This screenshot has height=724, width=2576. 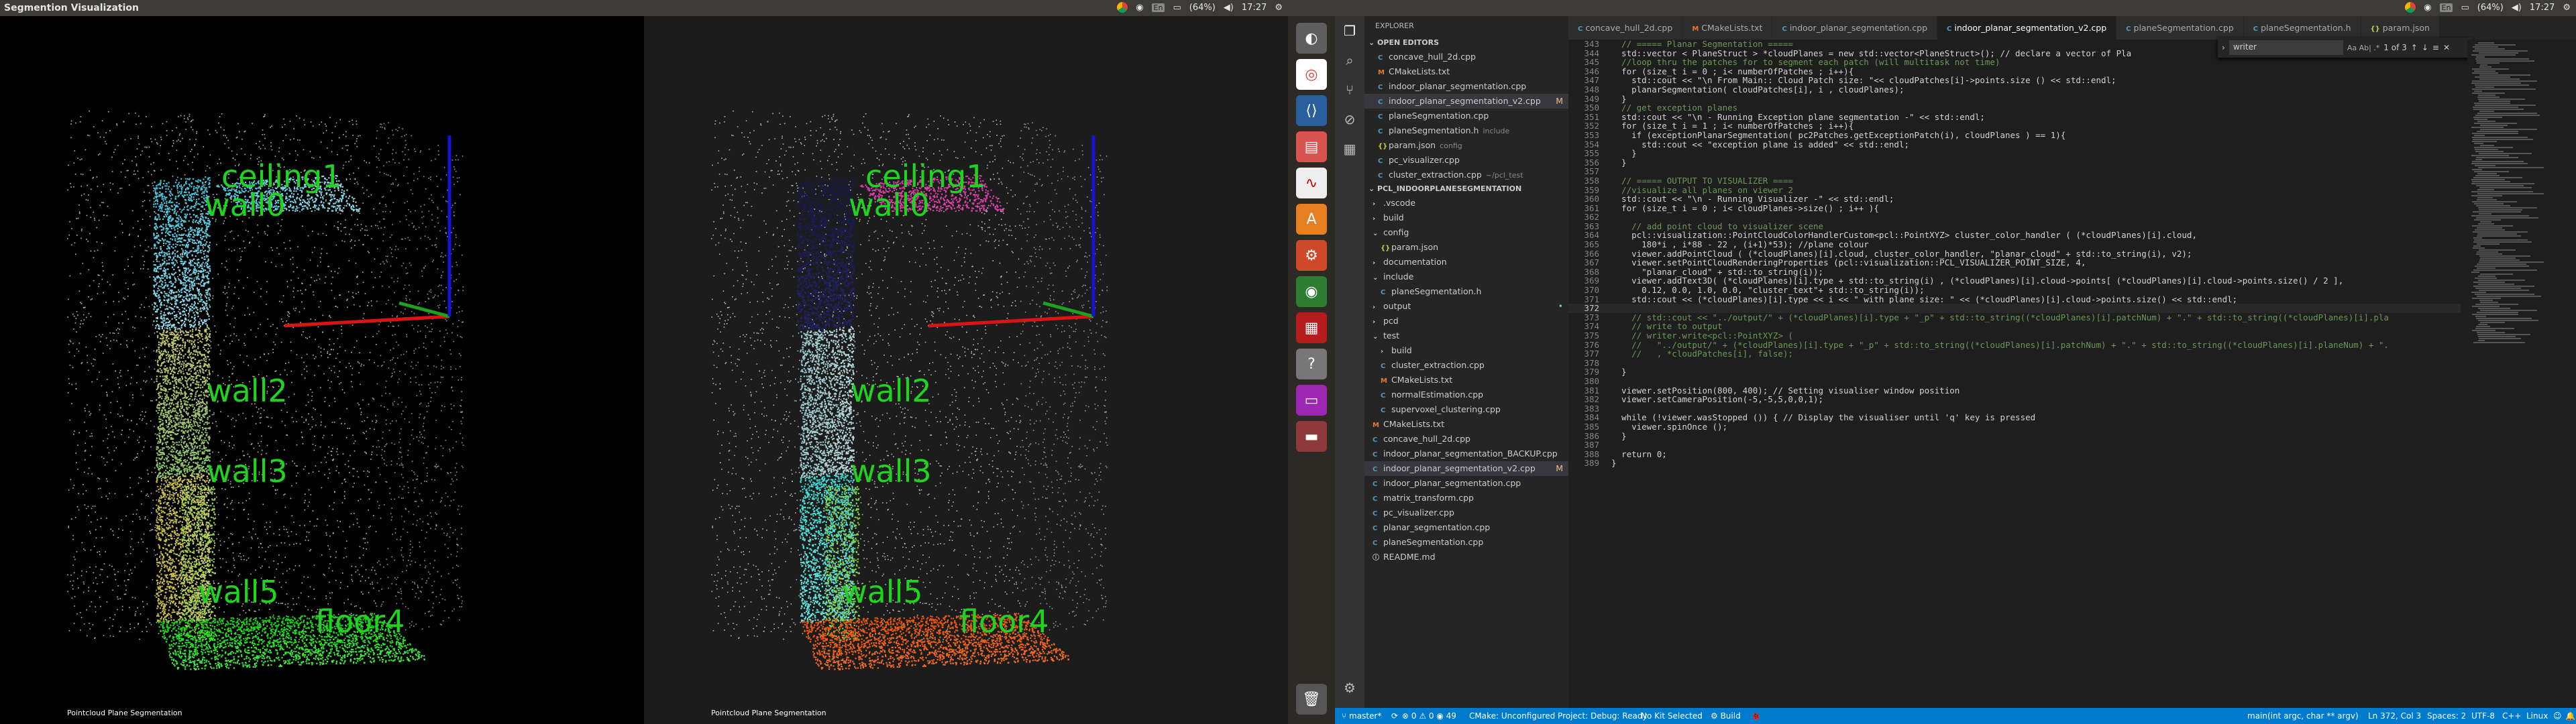 I want to click on close-icon: ✕, so click(x=2446, y=47).